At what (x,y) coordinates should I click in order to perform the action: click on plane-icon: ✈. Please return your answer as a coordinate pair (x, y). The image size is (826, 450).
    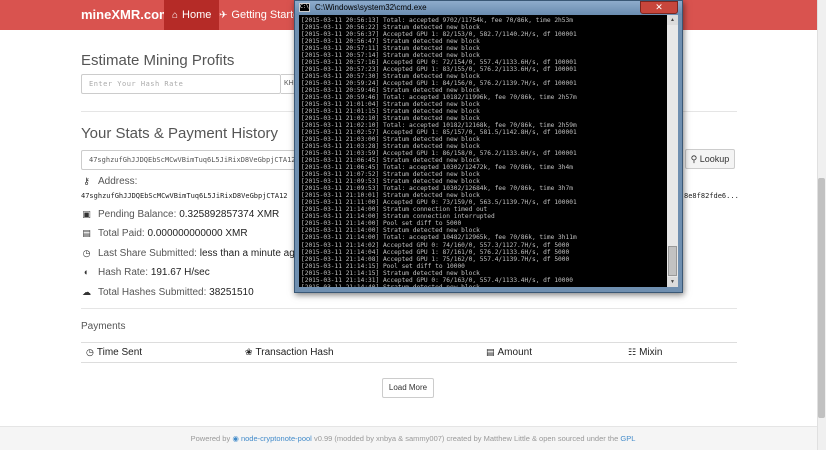
    Looking at the image, I should click on (223, 15).